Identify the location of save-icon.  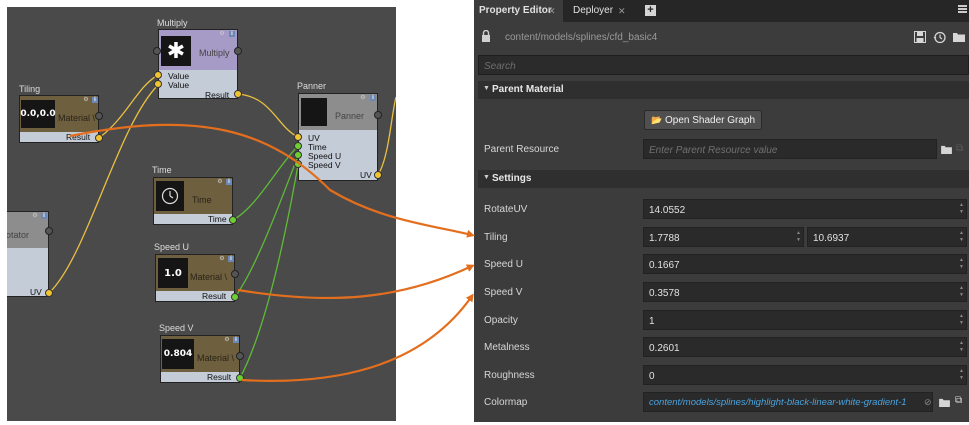
(920, 37).